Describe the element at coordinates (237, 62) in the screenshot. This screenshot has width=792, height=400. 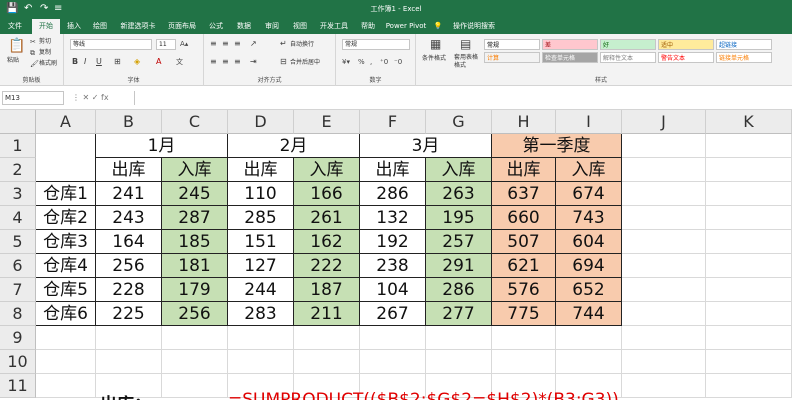
I see `align-right-icon: ≡` at that location.